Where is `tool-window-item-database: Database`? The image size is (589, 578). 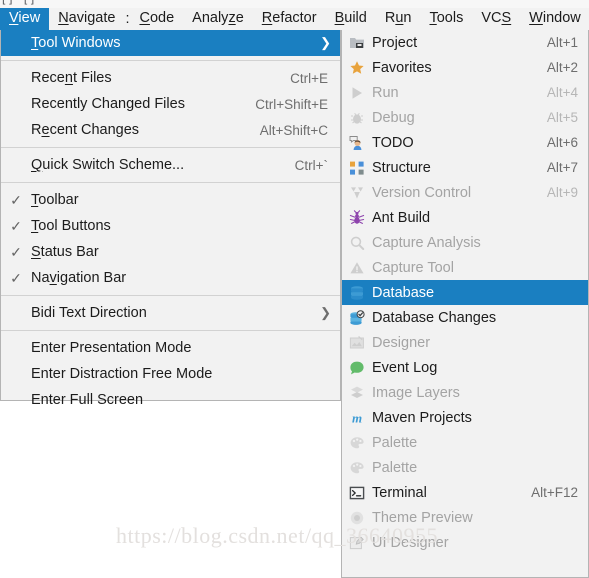
tool-window-item-database: Database is located at coordinates (465, 292).